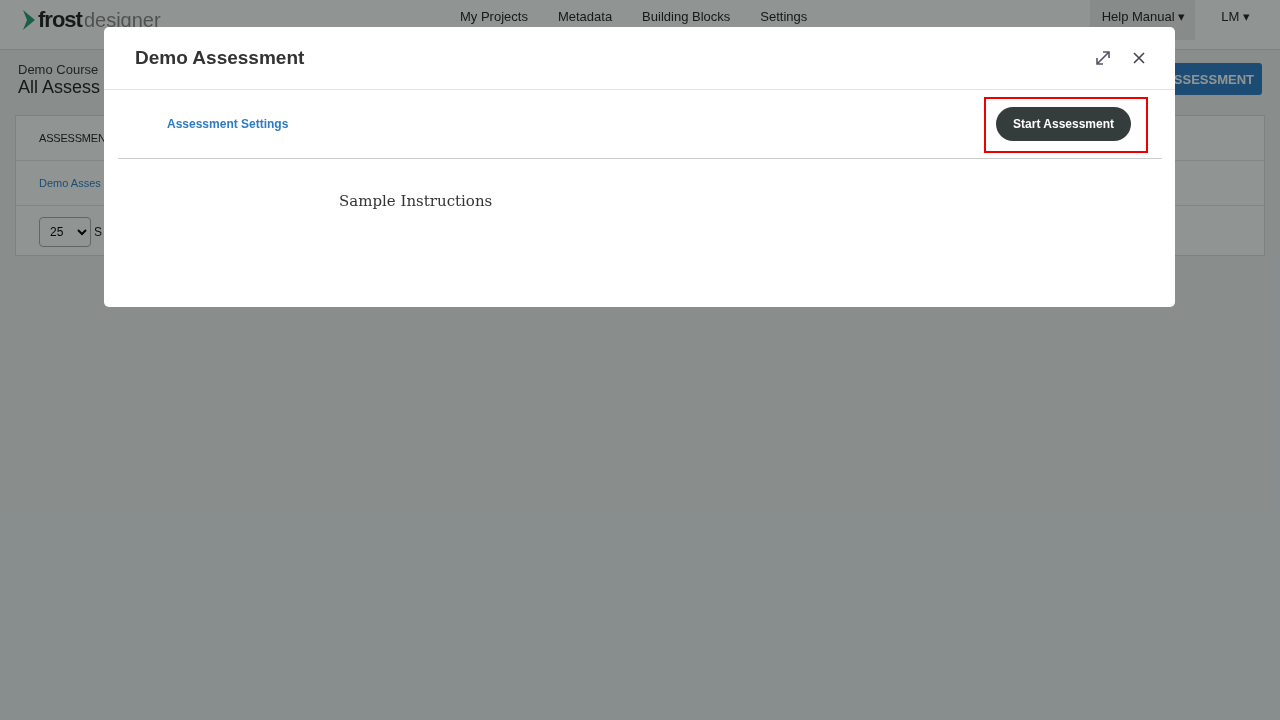  Describe the element at coordinates (416, 201) in the screenshot. I see `instructions-text: Sample Instructions` at that location.